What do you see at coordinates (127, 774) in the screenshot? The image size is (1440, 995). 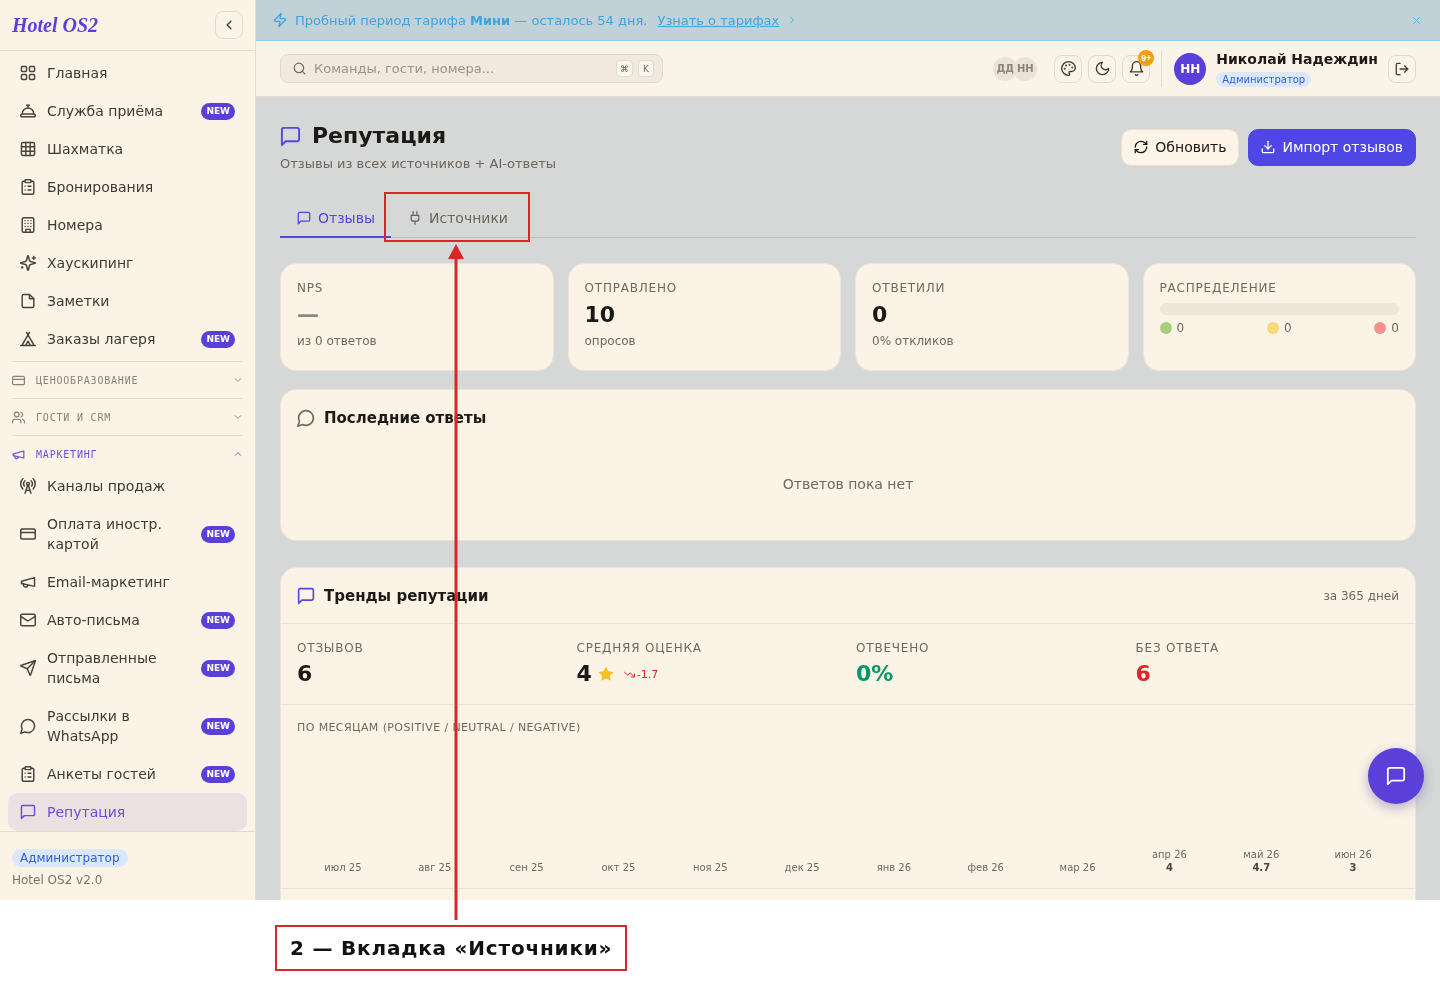 I see `sidebar-item: Анкеты гостей NEW` at bounding box center [127, 774].